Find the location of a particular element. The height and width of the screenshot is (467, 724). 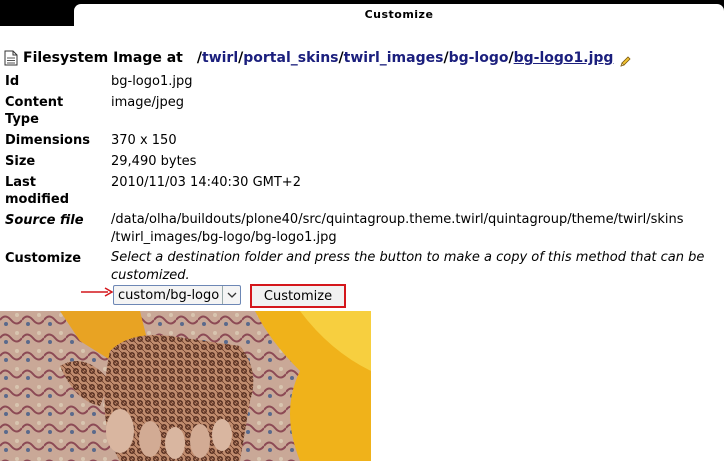

id-value: bg-logo1.jpg is located at coordinates (152, 81).